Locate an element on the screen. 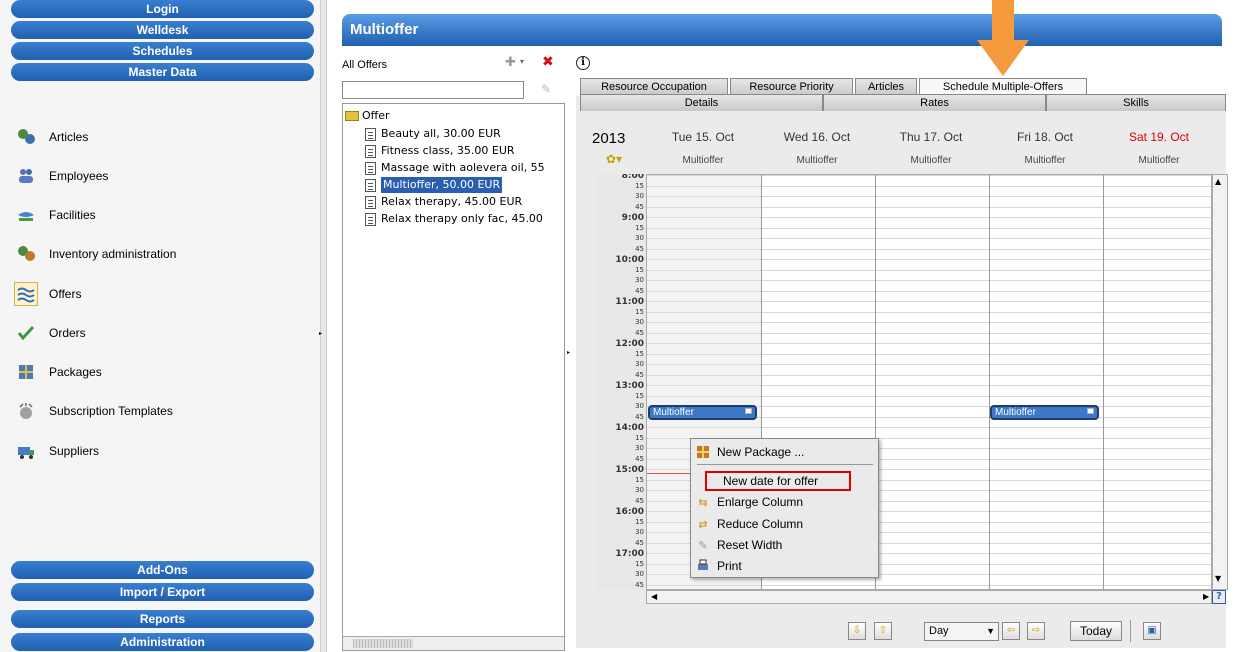 This screenshot has width=1256, height=652. help-icon: ? is located at coordinates (1219, 597).